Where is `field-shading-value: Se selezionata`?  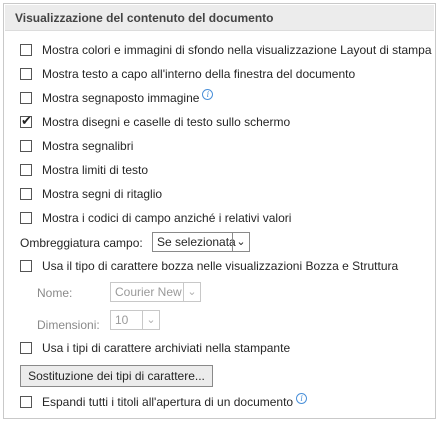 field-shading-value: Se selezionata is located at coordinates (196, 242).